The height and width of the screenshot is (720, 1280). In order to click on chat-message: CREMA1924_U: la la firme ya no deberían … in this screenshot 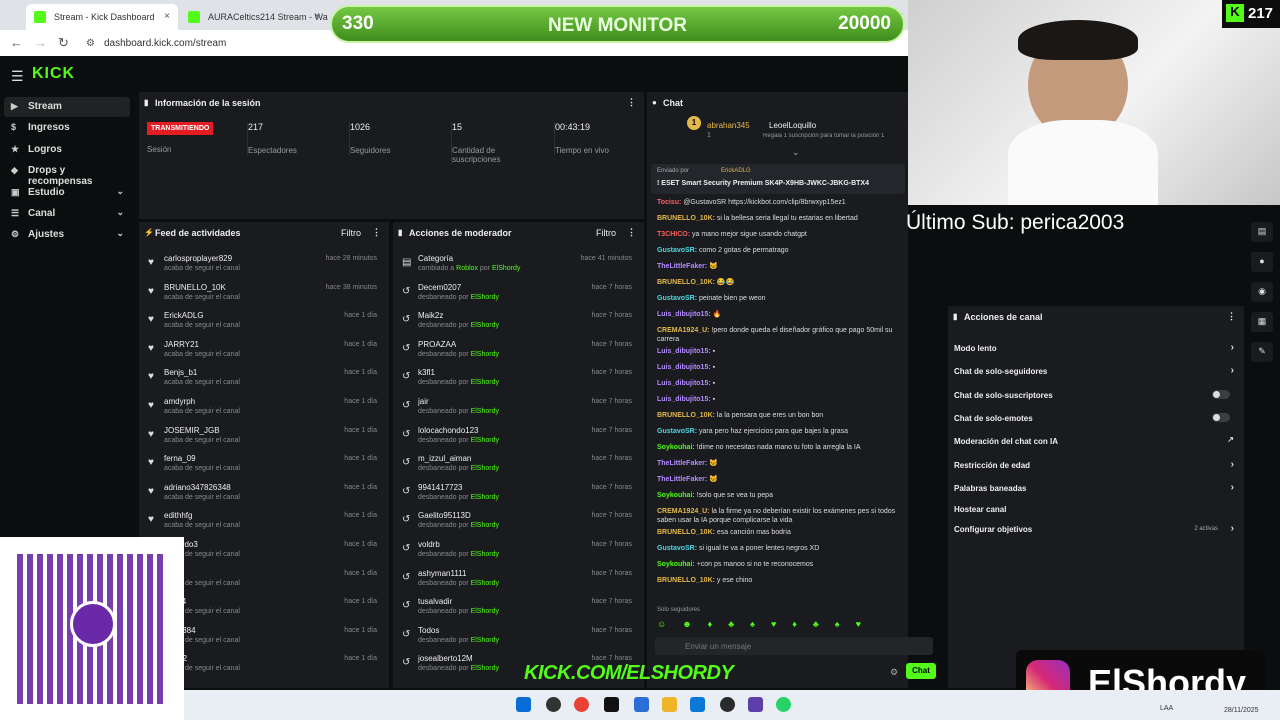, I will do `click(781, 516)`.